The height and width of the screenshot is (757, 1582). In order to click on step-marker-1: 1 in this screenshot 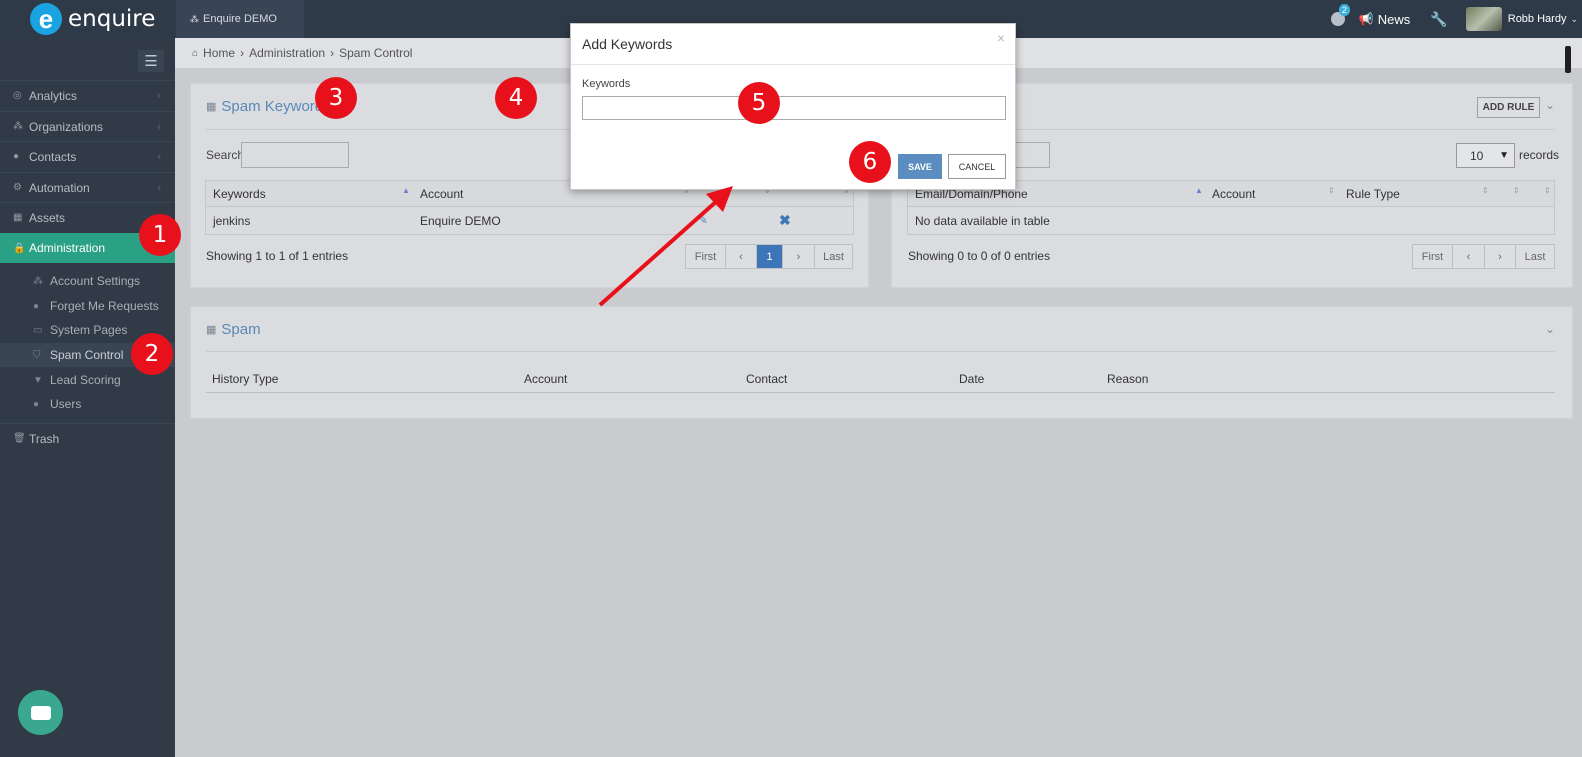, I will do `click(160, 235)`.